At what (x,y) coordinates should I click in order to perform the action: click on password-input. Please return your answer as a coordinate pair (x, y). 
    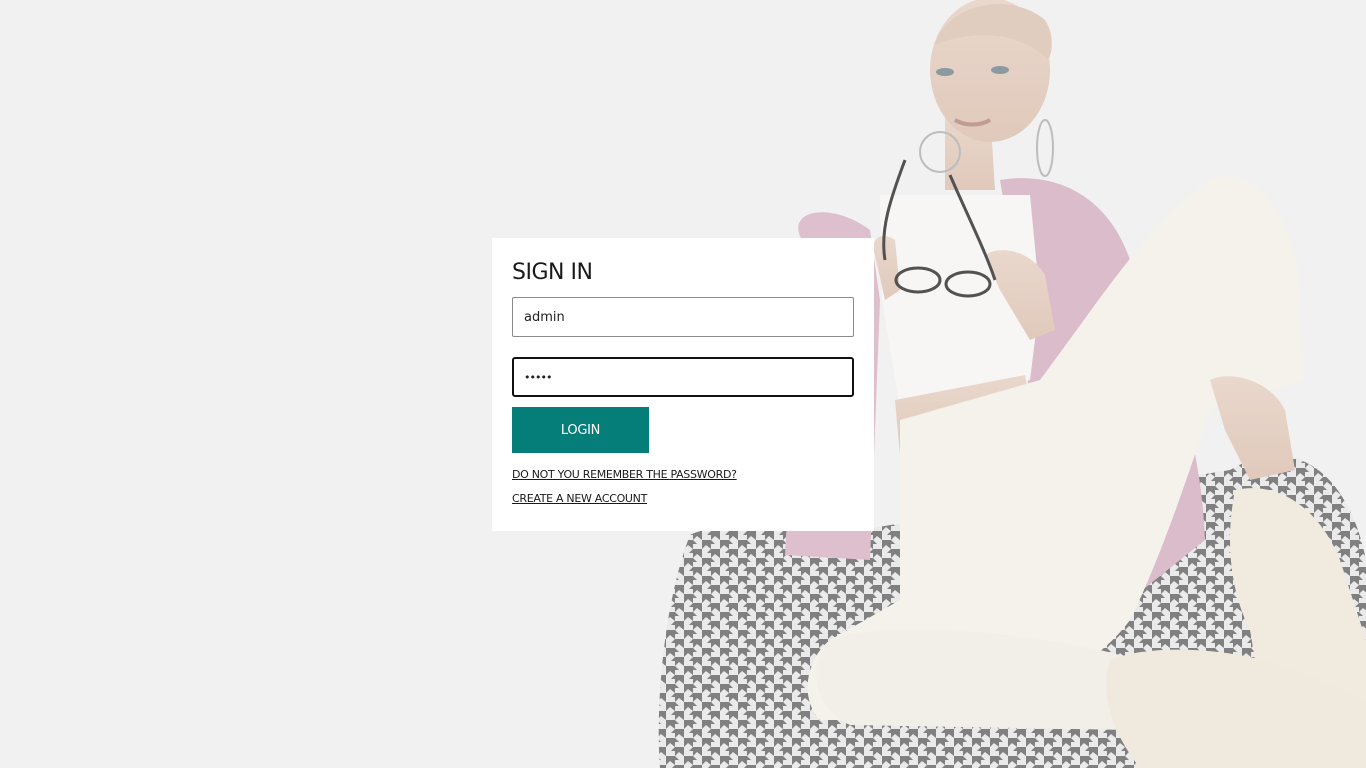
    Looking at the image, I should click on (683, 377).